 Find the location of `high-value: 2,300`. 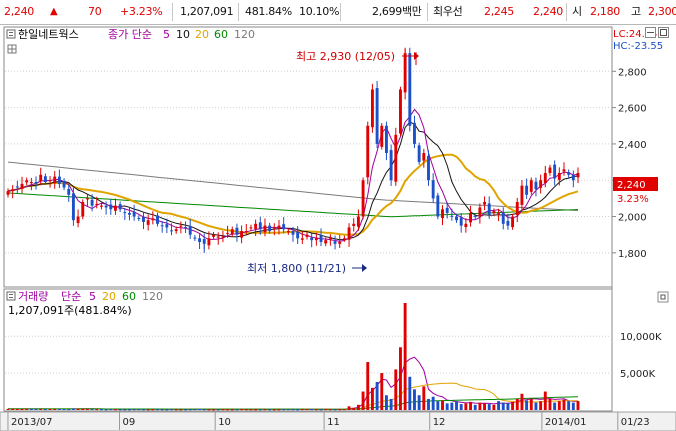

high-value: 2,300 is located at coordinates (662, 11).